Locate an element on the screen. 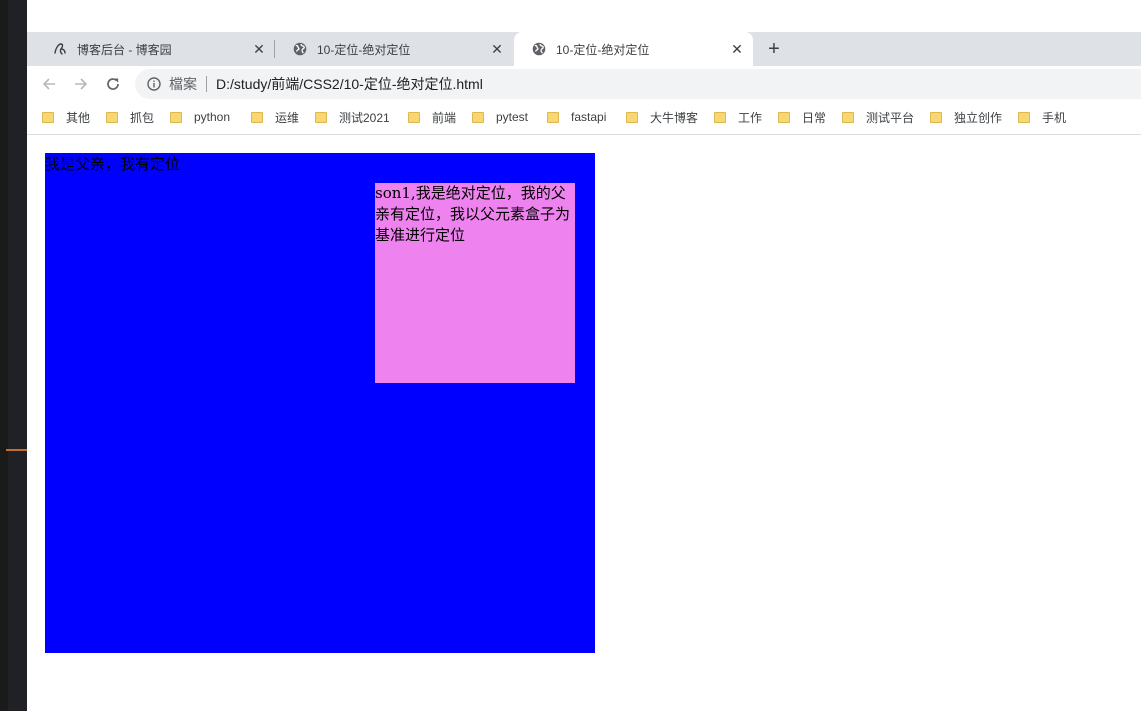  arrow-right-icon is located at coordinates (81, 84).